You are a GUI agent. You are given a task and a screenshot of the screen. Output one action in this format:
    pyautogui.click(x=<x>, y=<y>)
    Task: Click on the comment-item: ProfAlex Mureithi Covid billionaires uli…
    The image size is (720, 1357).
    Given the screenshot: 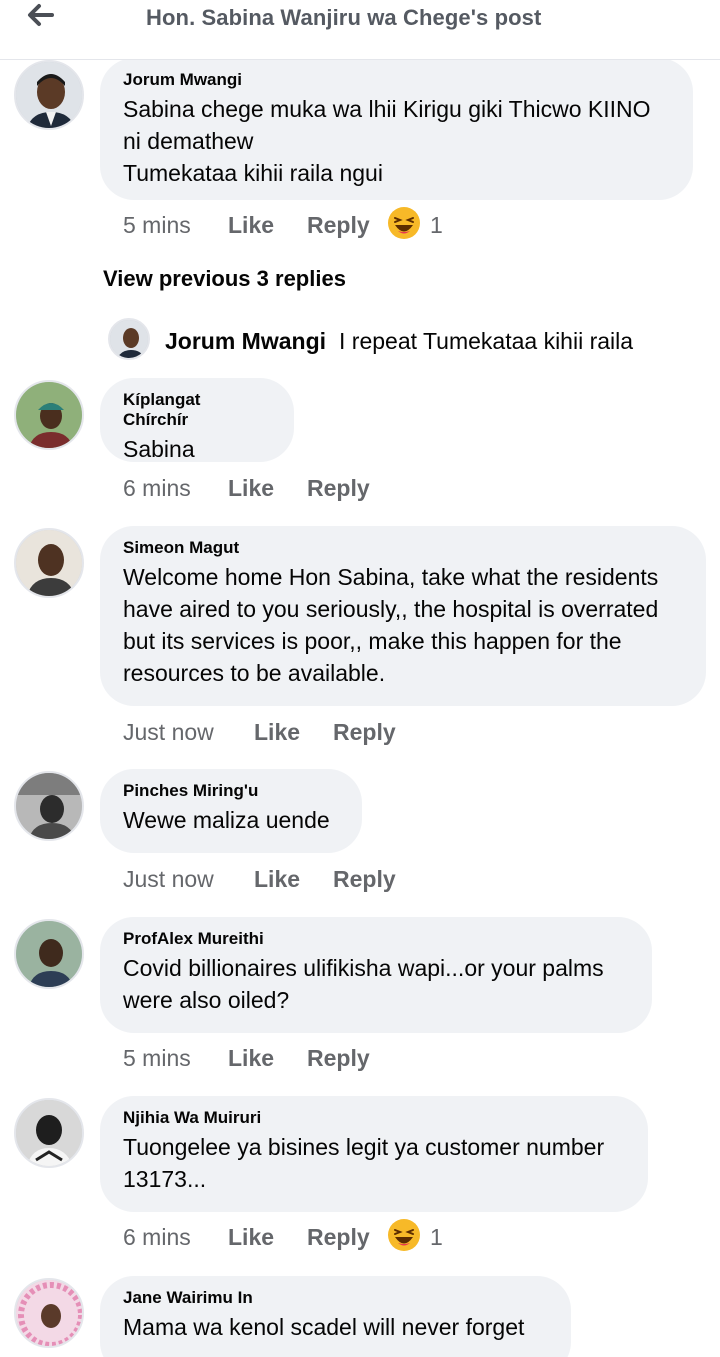 What is the action you would take?
    pyautogui.click(x=360, y=997)
    